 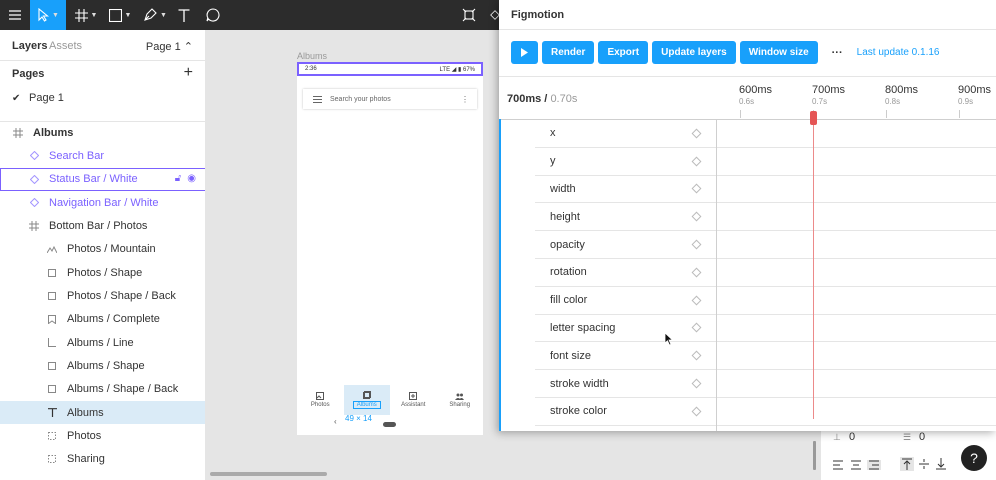 What do you see at coordinates (102, 225) in the screenshot?
I see `layer-row: Bottom Bar / Photos` at bounding box center [102, 225].